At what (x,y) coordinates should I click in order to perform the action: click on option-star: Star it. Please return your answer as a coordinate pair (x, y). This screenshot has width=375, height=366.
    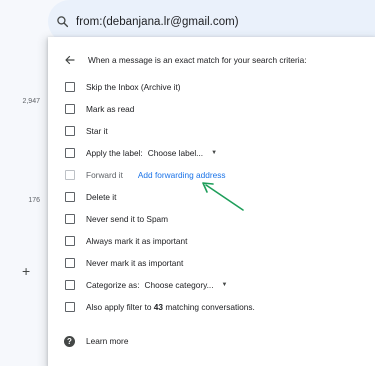
    Looking at the image, I should click on (86, 131).